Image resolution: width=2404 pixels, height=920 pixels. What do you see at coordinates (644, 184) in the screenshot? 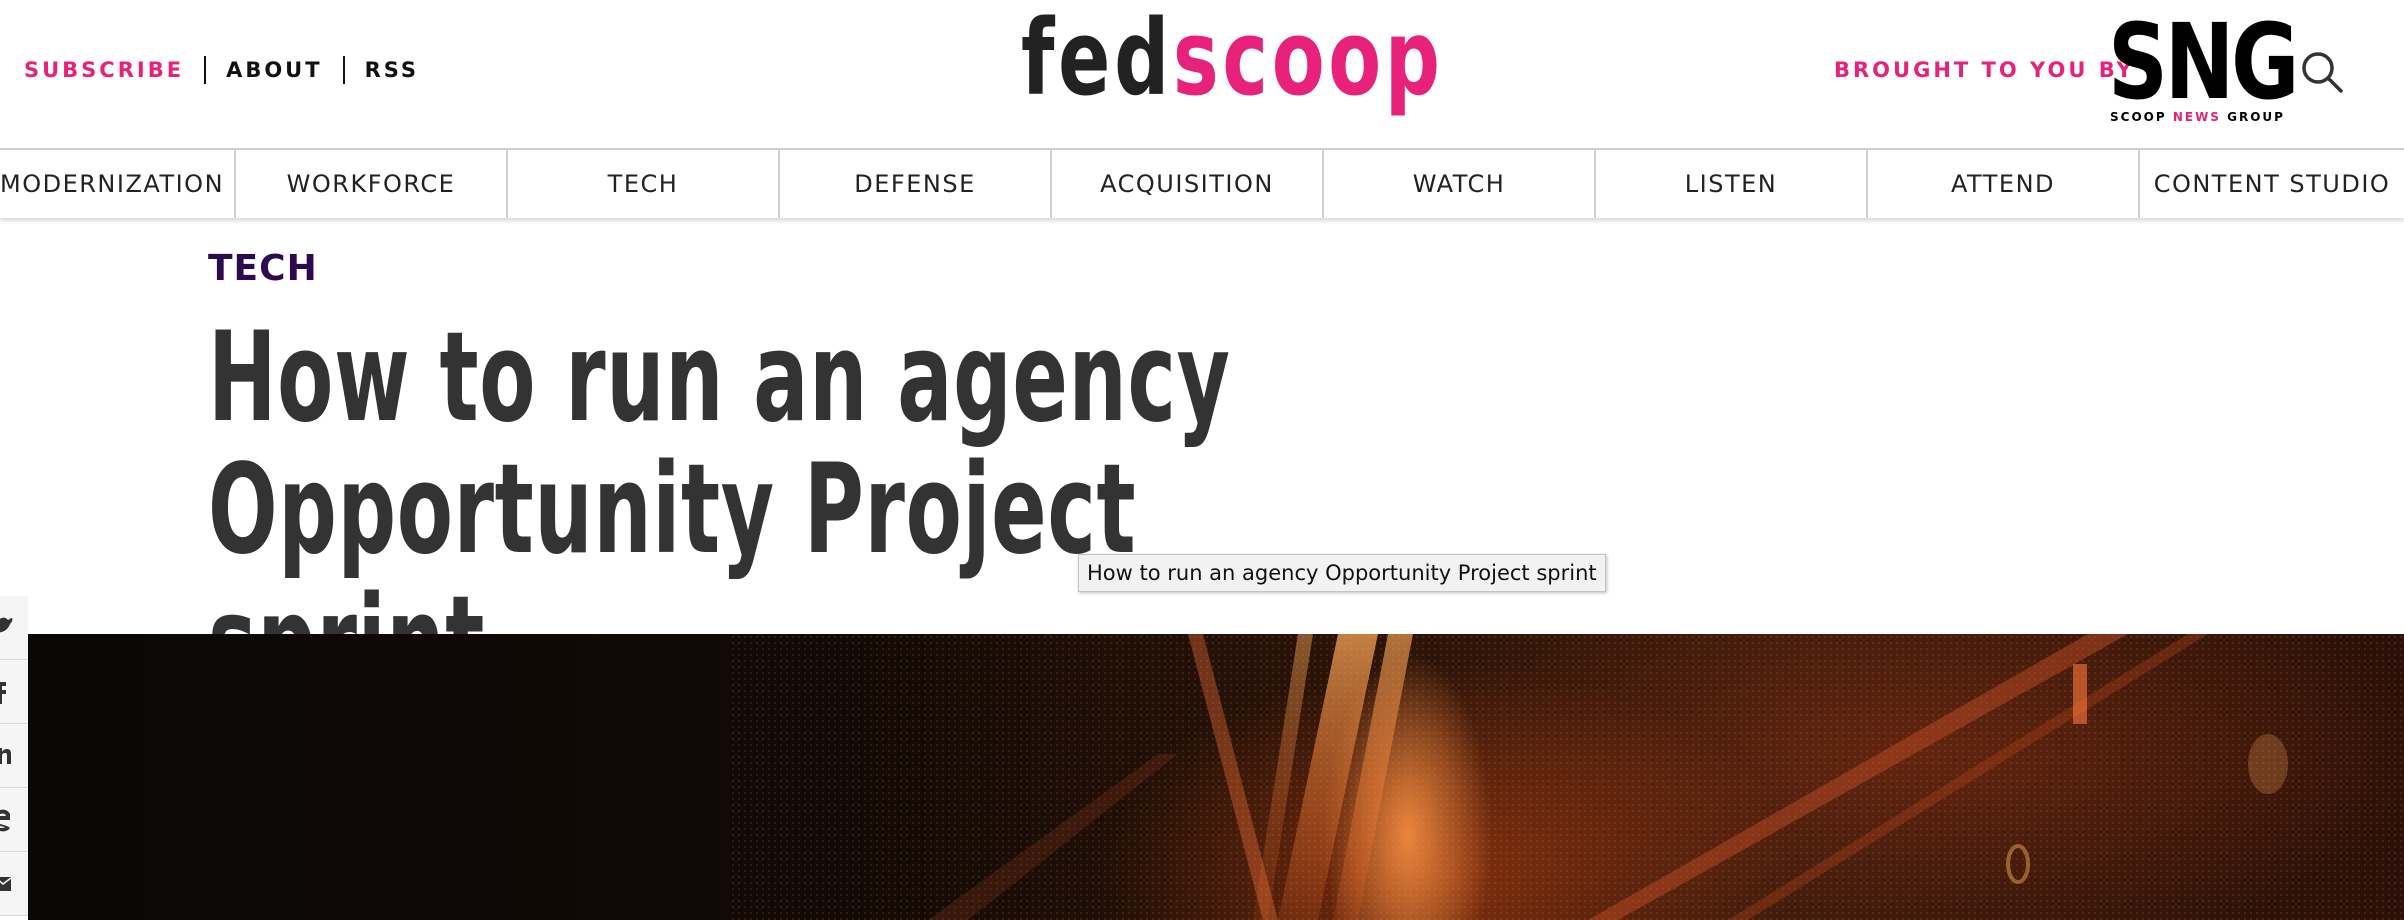
I see `nav-item-tech: TECH` at bounding box center [644, 184].